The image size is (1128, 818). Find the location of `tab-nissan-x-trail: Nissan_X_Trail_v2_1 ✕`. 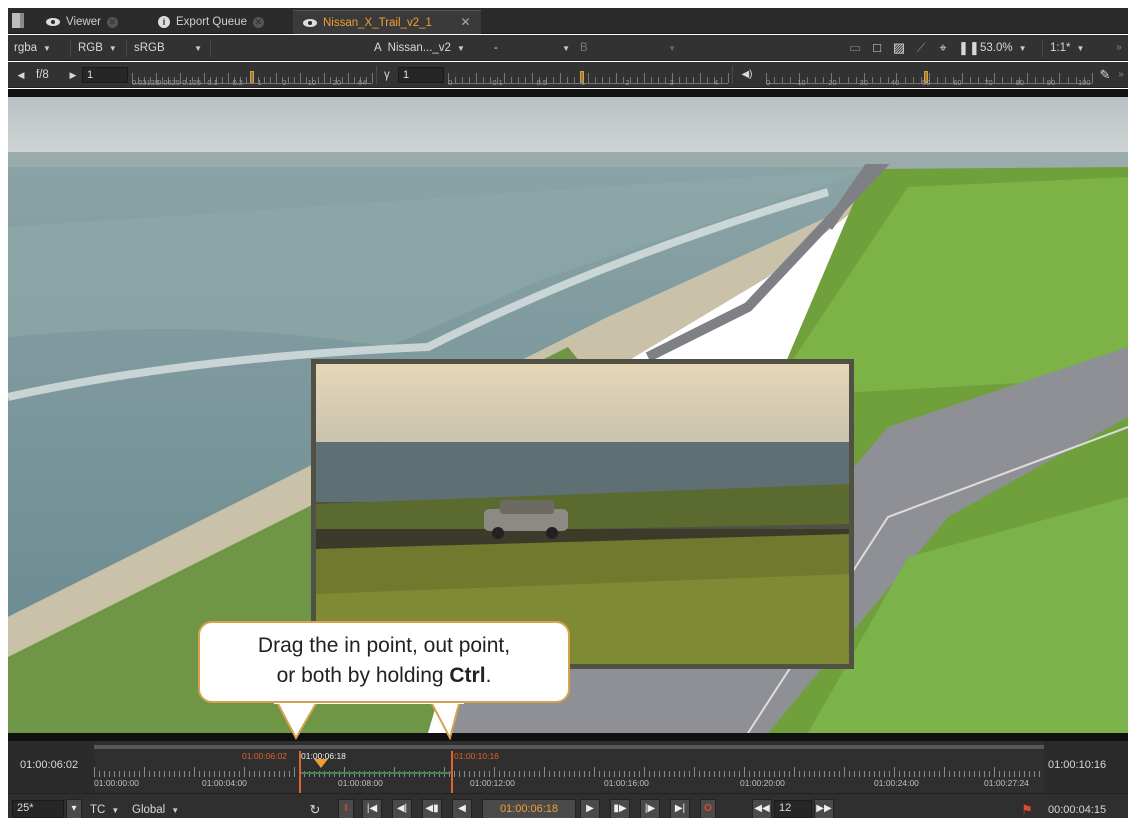

tab-nissan-x-trail: Nissan_X_Trail_v2_1 ✕ is located at coordinates (387, 22).